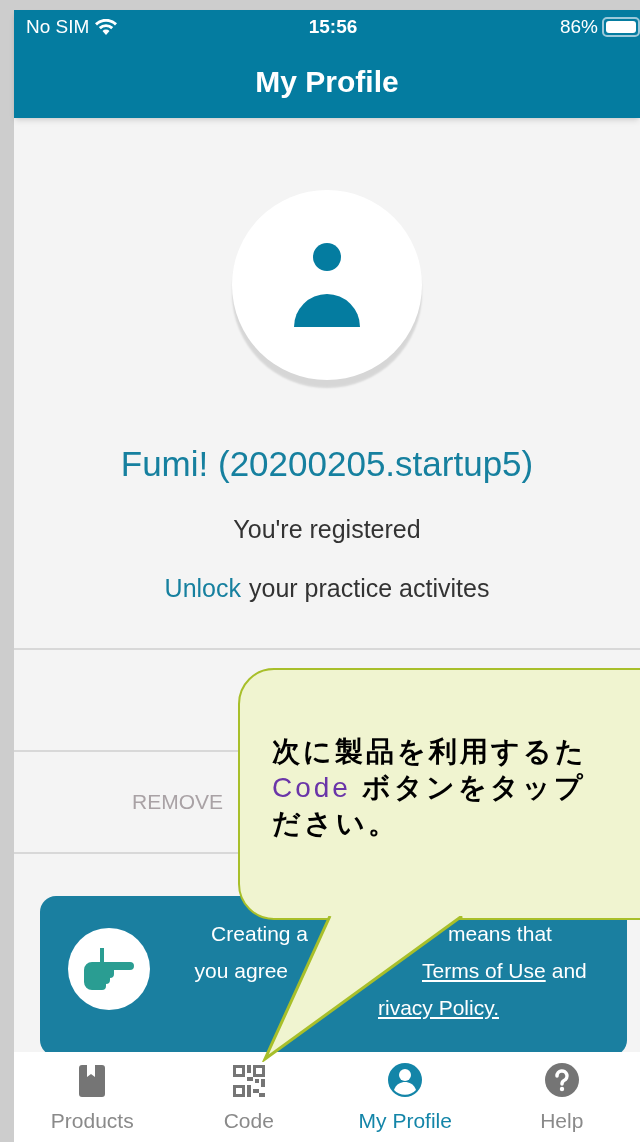 The width and height of the screenshot is (640, 1142). Describe the element at coordinates (430, 788) in the screenshot. I see `callout-text: 次に製品を利用するた Code ボタンをタップ ださい。` at that location.